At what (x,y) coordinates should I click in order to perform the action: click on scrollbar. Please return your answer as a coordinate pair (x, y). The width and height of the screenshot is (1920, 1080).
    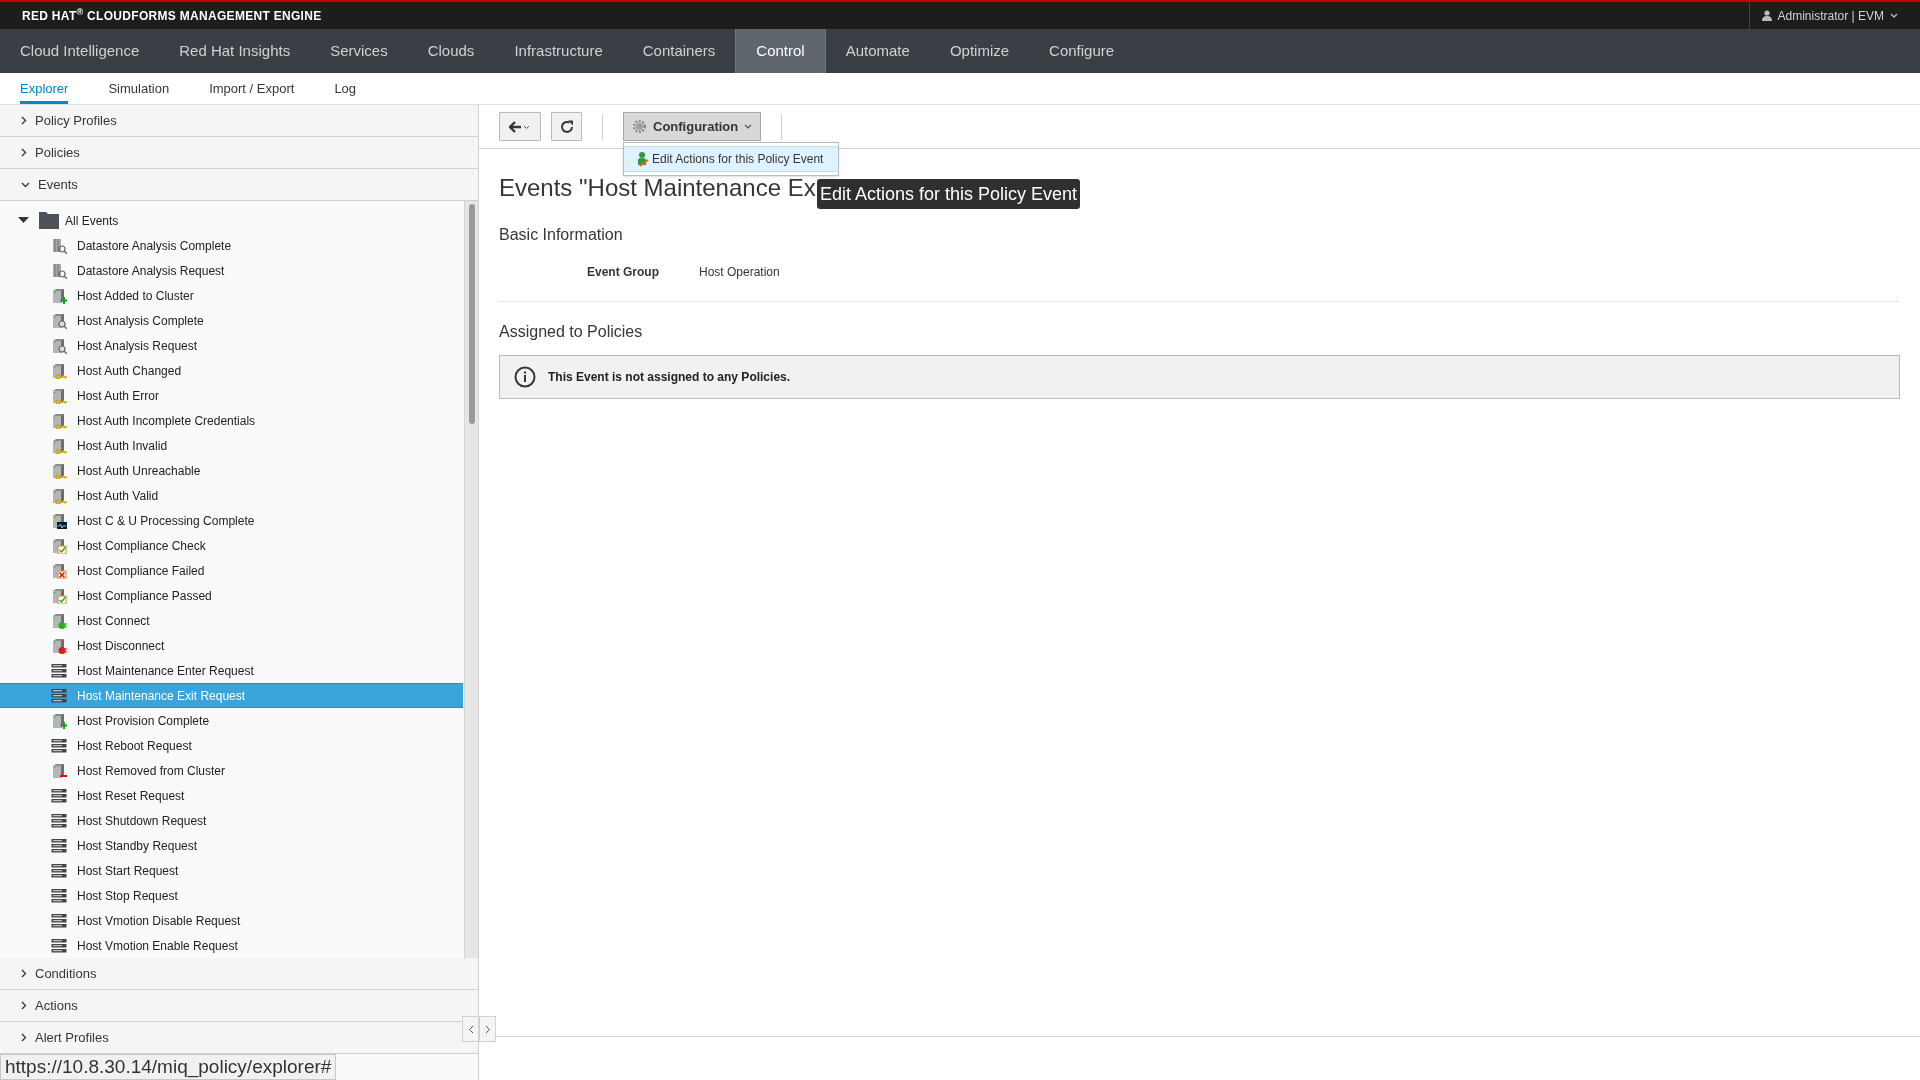
    Looking at the image, I should click on (471, 579).